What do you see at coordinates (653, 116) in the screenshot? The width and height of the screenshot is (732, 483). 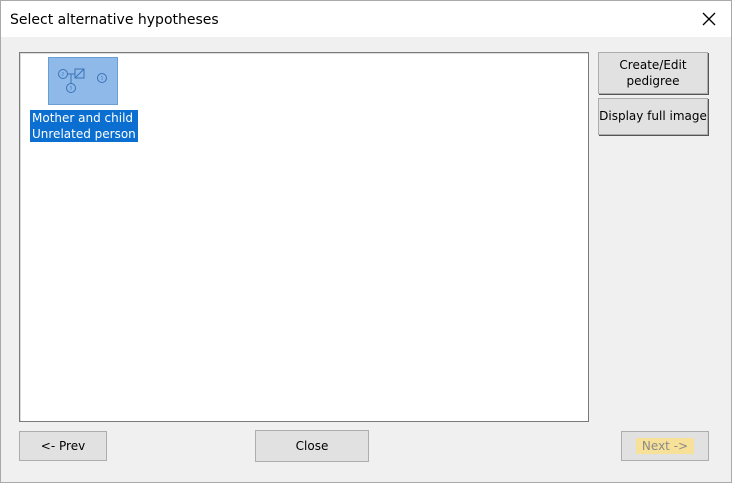 I see `display-full-image-button: Display full image` at bounding box center [653, 116].